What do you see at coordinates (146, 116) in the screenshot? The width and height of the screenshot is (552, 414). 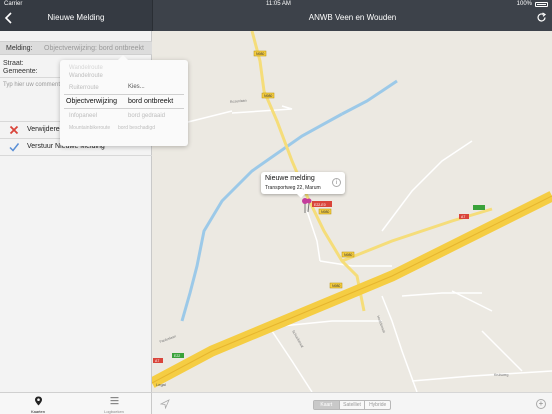 I see `picker-option: bord gedraaid` at bounding box center [146, 116].